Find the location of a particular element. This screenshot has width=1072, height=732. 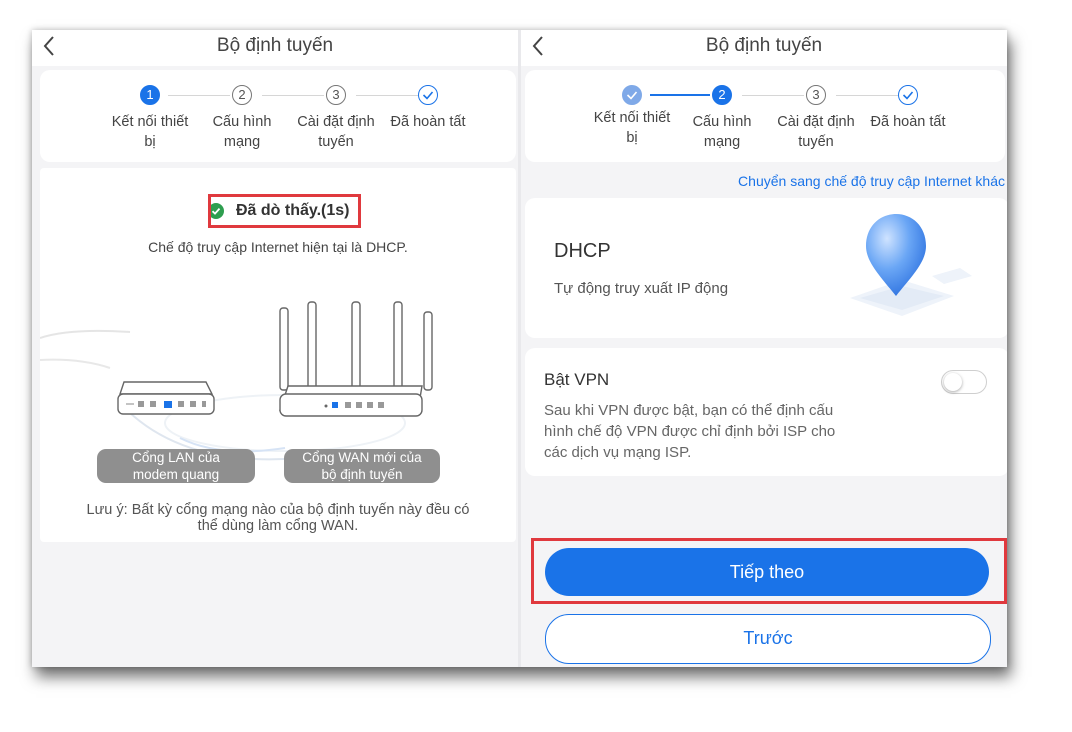

previous-button: Trước is located at coordinates (768, 639).